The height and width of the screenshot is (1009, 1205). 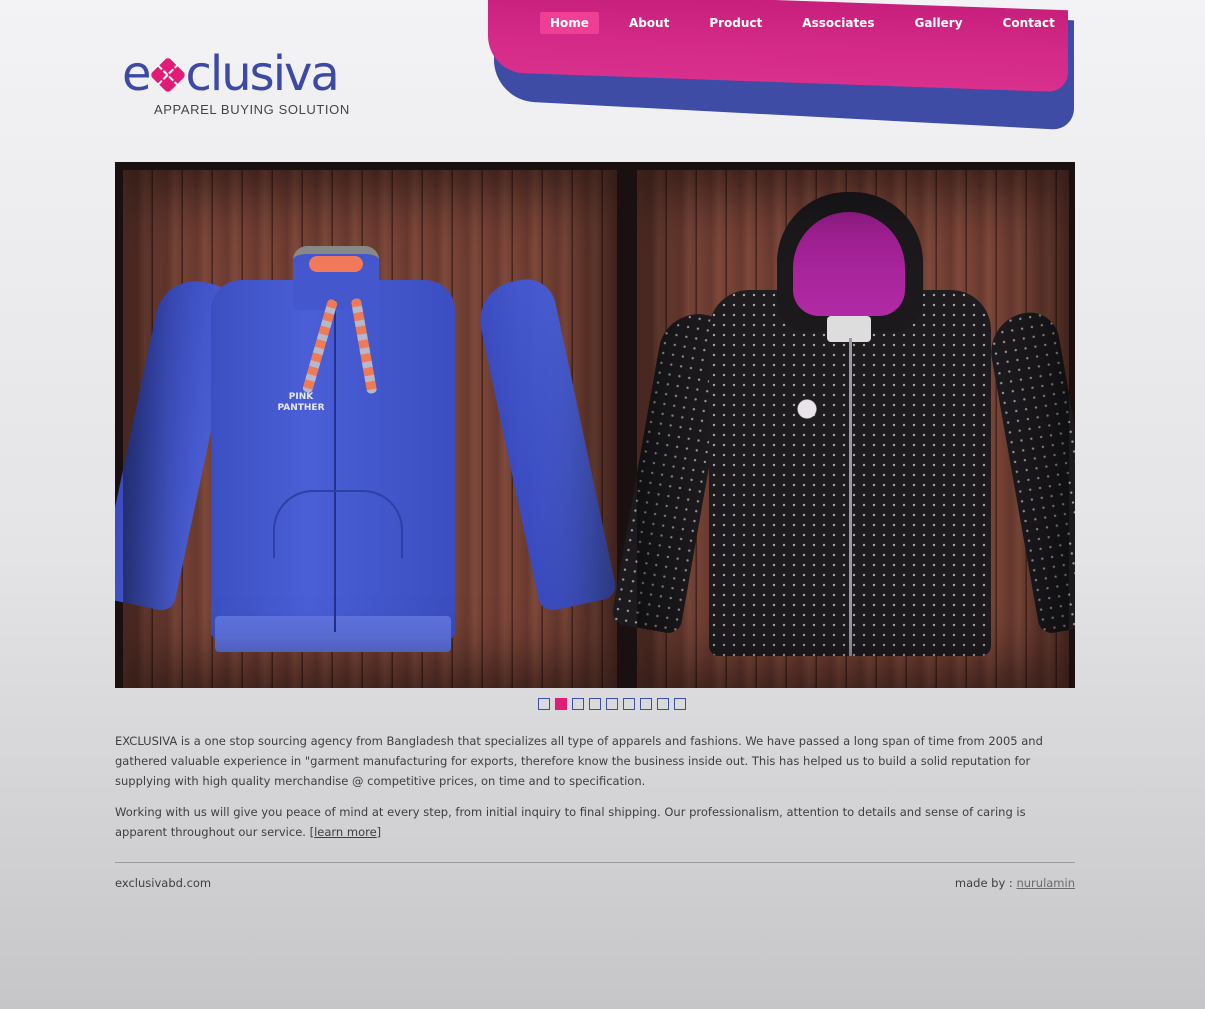 I want to click on nav-about: About, so click(x=649, y=23).